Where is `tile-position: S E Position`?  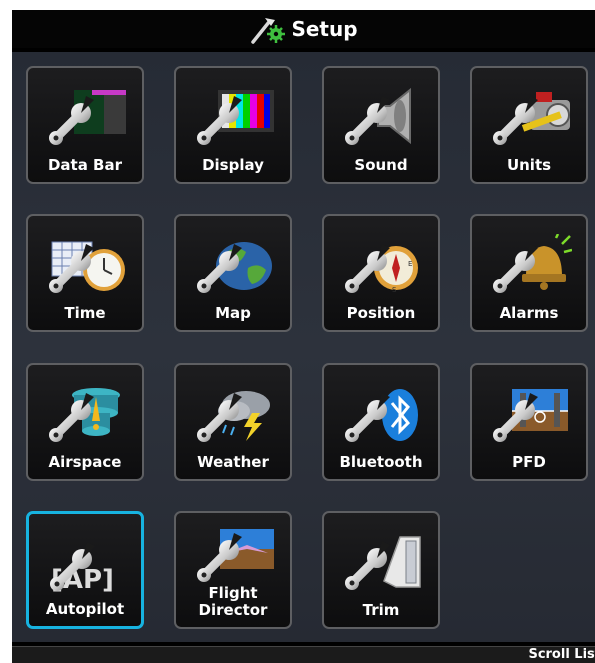
tile-position: S E Position is located at coordinates (381, 273).